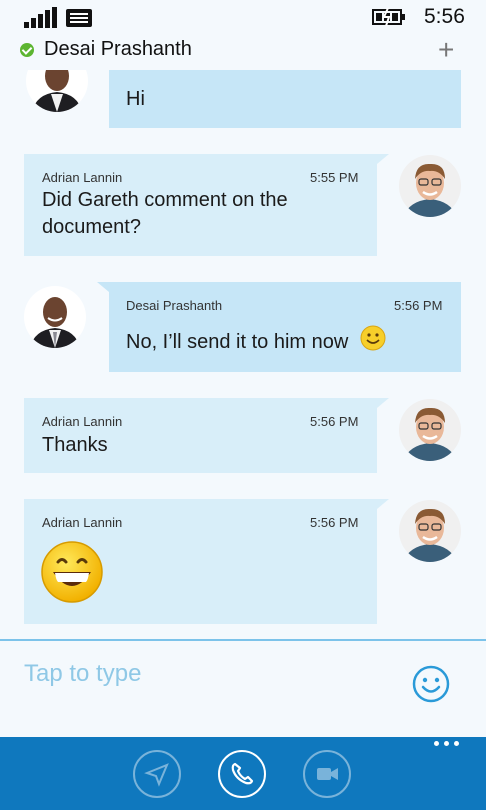 The width and height of the screenshot is (486, 810). I want to click on send-button, so click(157, 774).